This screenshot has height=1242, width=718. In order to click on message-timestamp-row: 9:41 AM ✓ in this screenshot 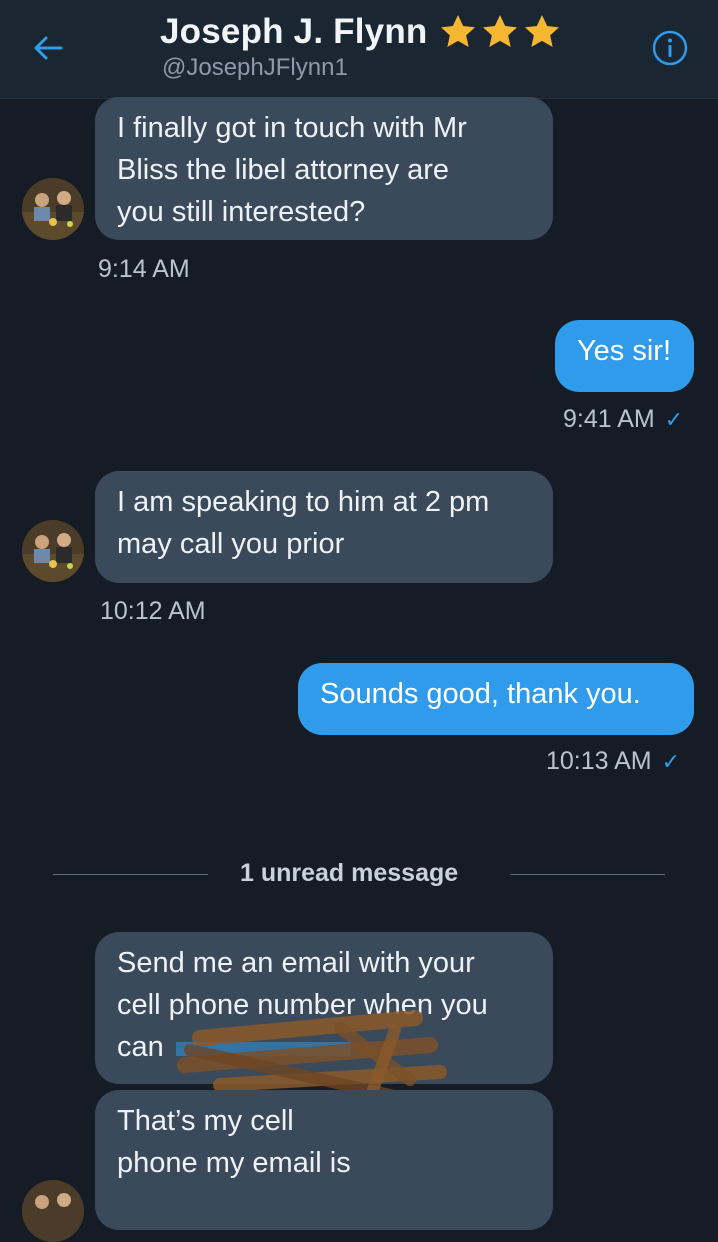, I will do `click(623, 419)`.